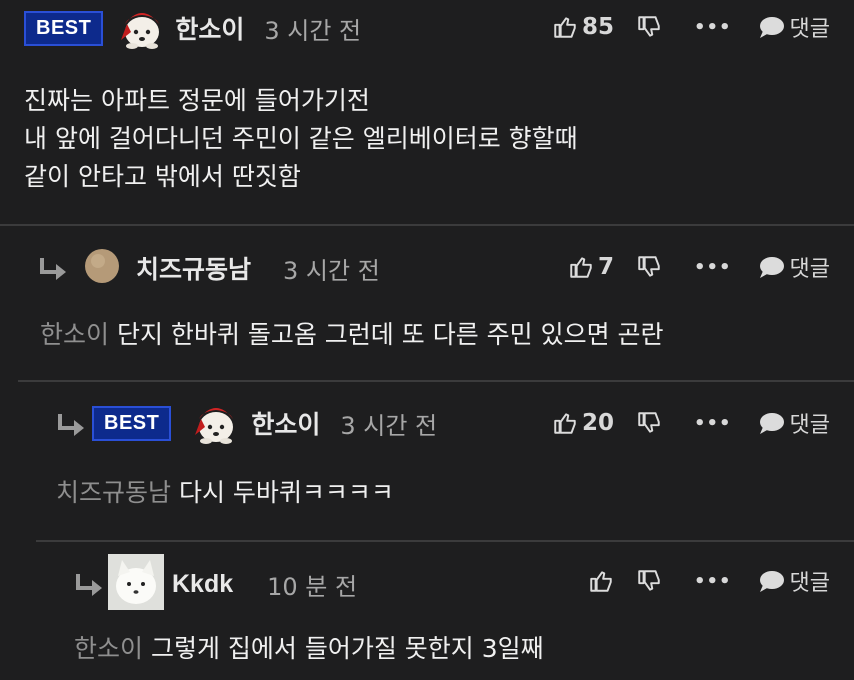  I want to click on like-count: 85, so click(597, 27).